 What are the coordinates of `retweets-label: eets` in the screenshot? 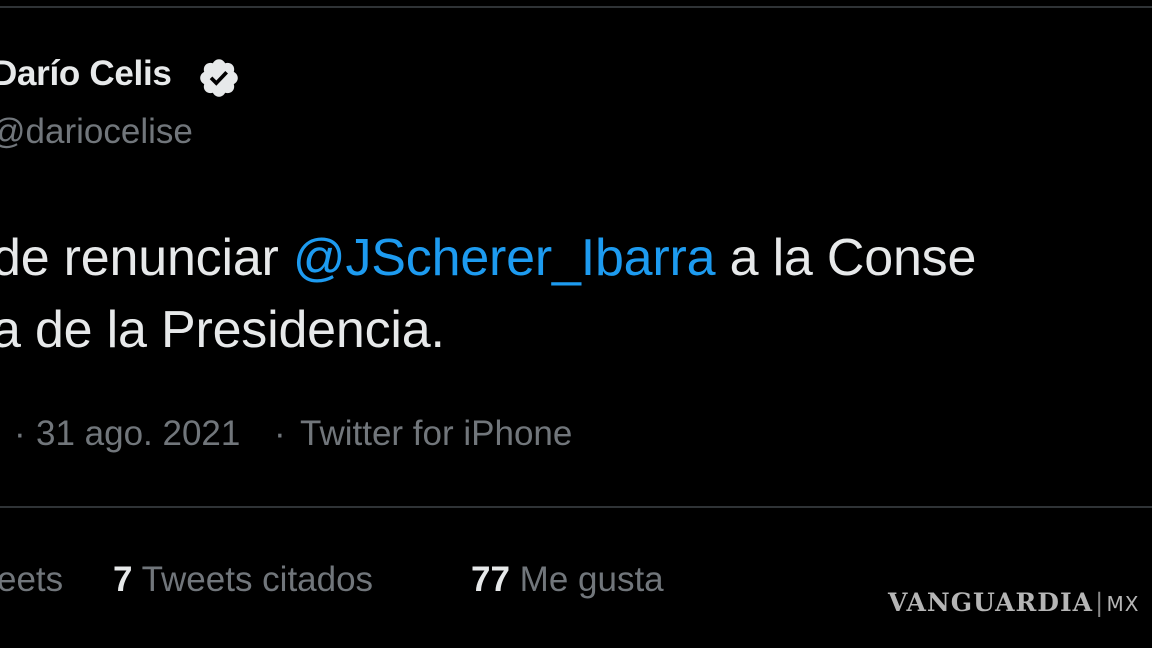 It's located at (32, 579).